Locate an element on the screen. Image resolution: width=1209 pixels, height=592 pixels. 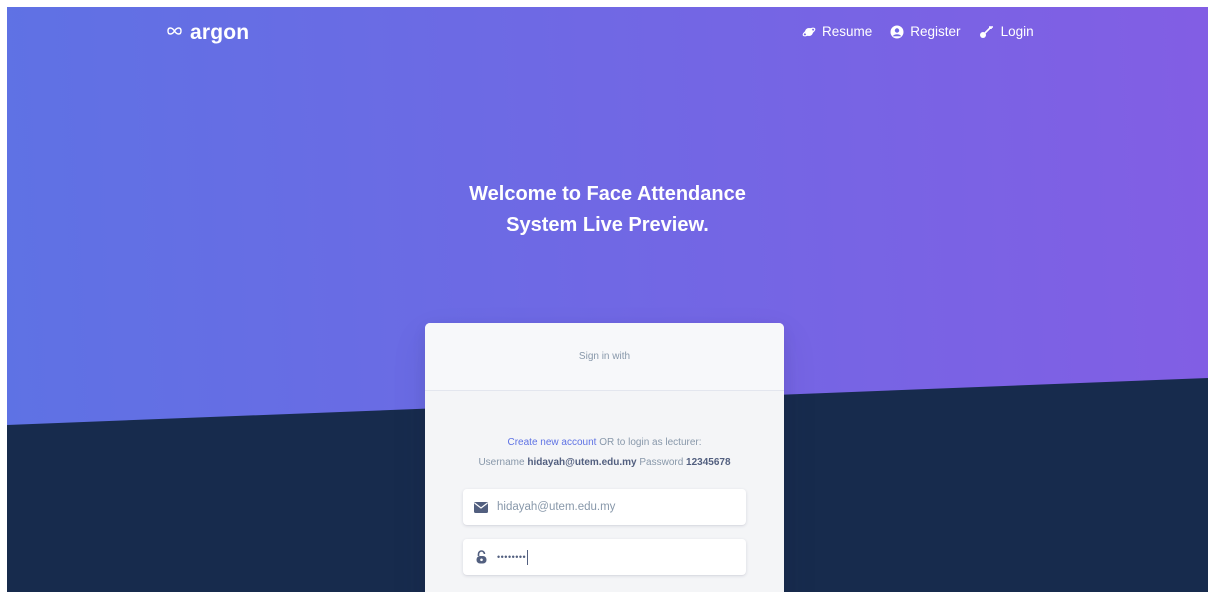
card-header: Sign in with is located at coordinates (604, 357).